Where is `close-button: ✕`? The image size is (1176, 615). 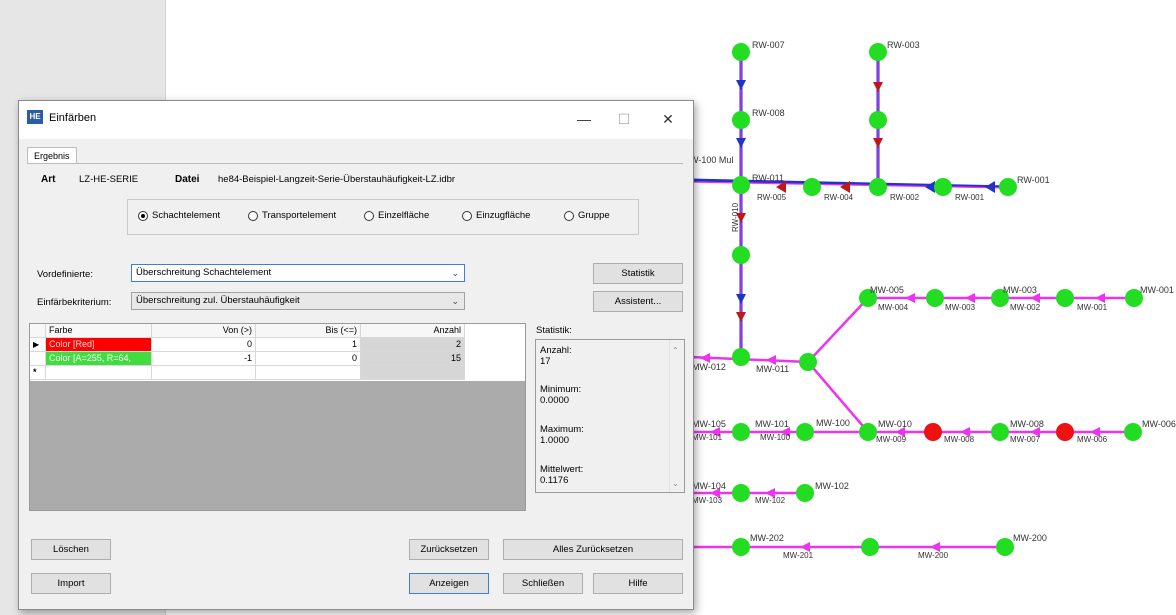 close-button: ✕ is located at coordinates (668, 119).